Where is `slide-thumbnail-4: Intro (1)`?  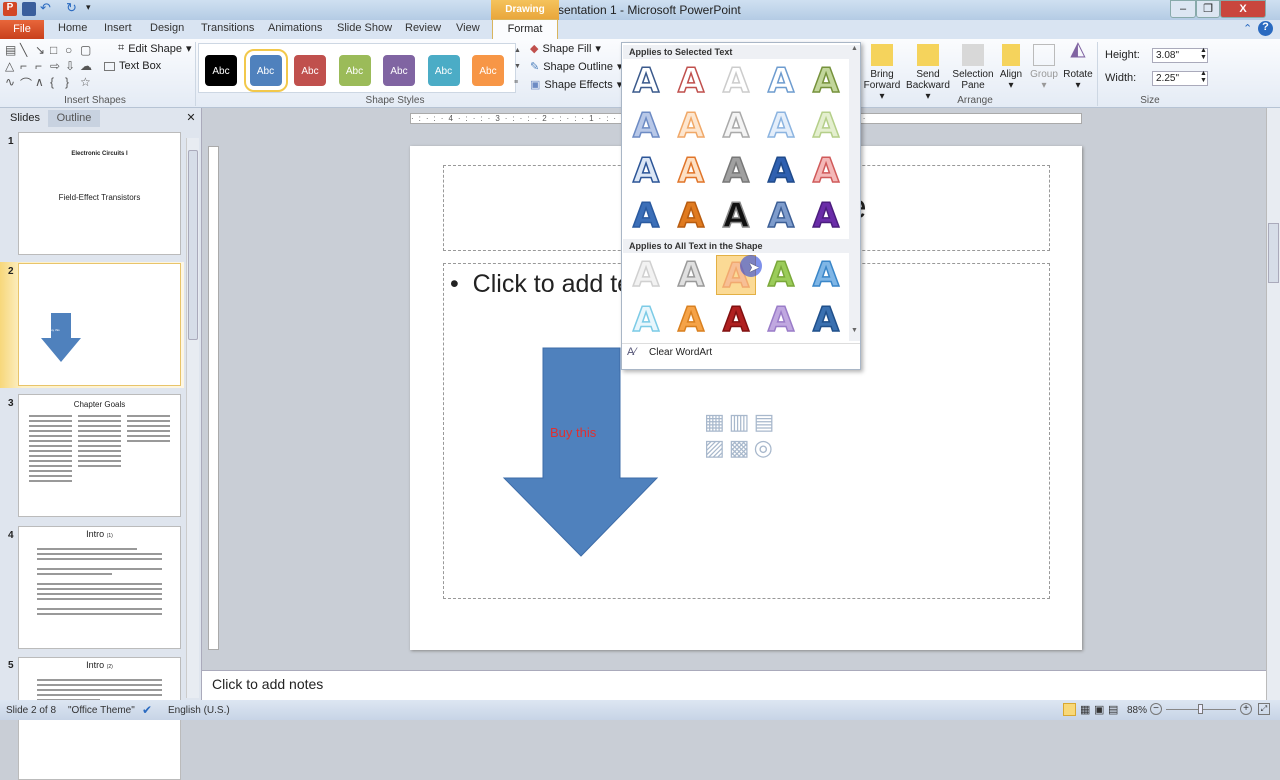
slide-thumbnail-4: Intro (1) is located at coordinates (99, 587).